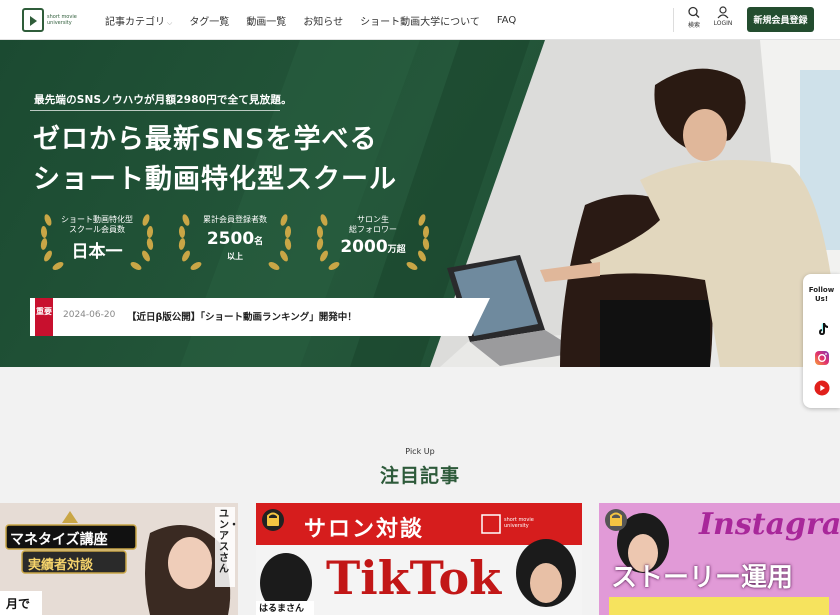 This screenshot has height=615, width=840. Describe the element at coordinates (266, 20) in the screenshot. I see `nav-video-list: 動画一覧` at that location.